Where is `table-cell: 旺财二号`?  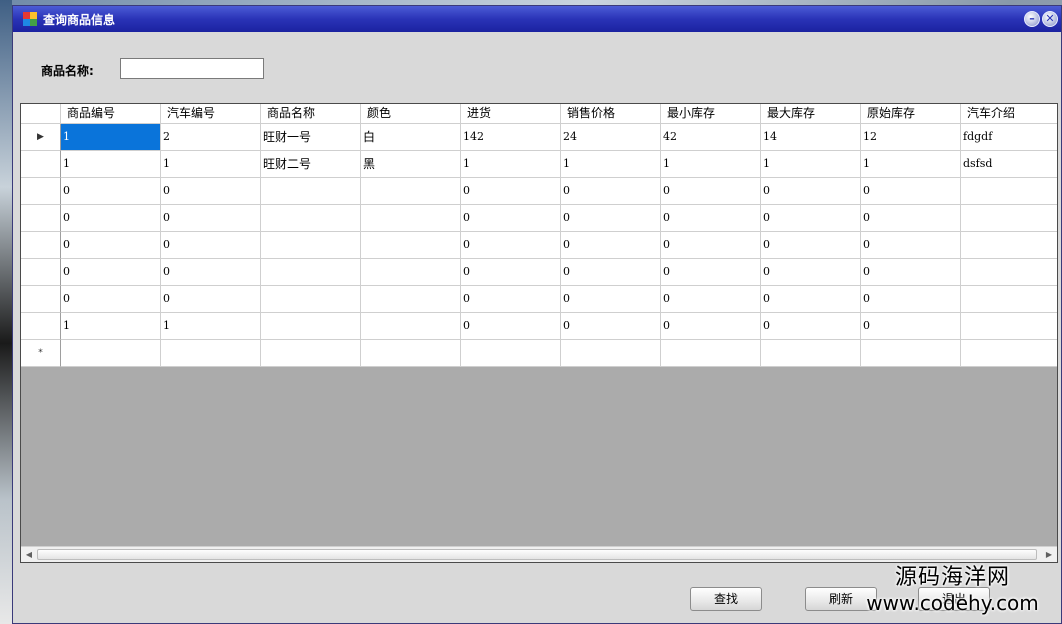
table-cell: 旺财二号 is located at coordinates (311, 164).